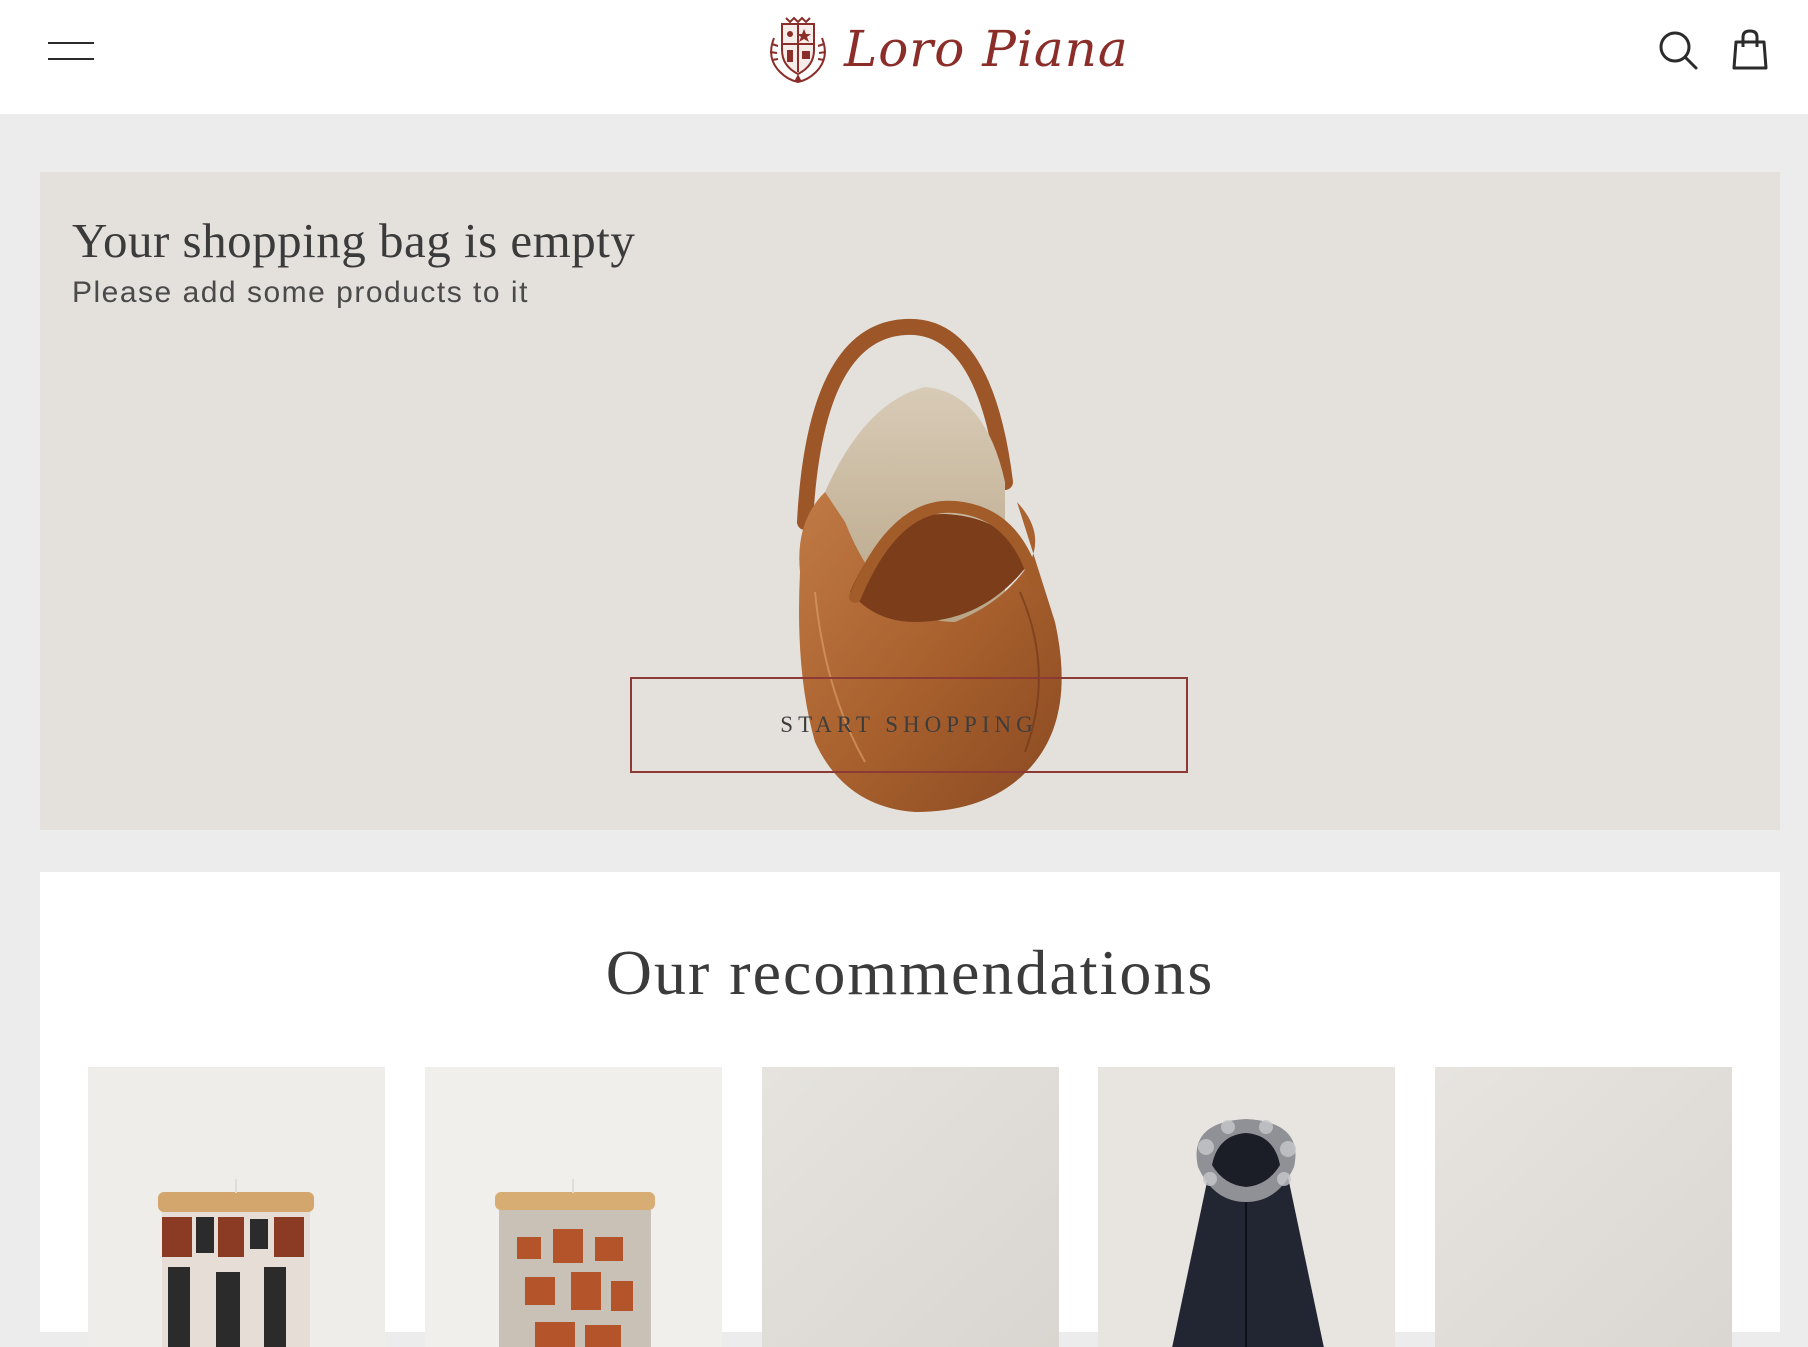 The height and width of the screenshot is (1347, 1808). Describe the element at coordinates (1678, 50) in the screenshot. I see `search-icon` at that location.